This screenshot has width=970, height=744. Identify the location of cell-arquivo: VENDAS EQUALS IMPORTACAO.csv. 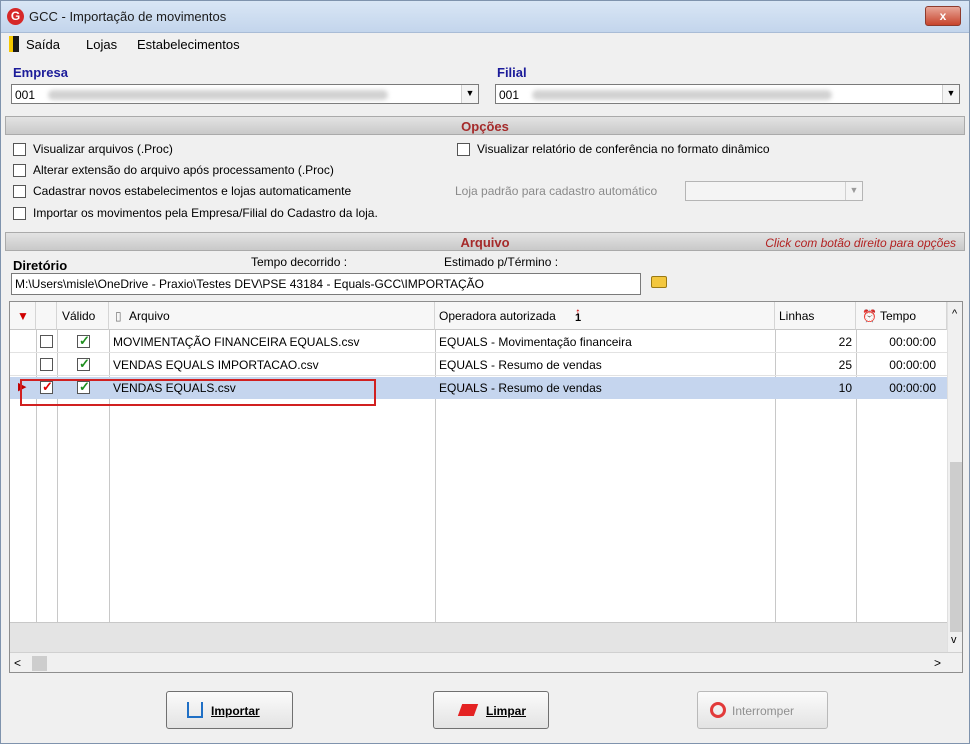
(216, 365).